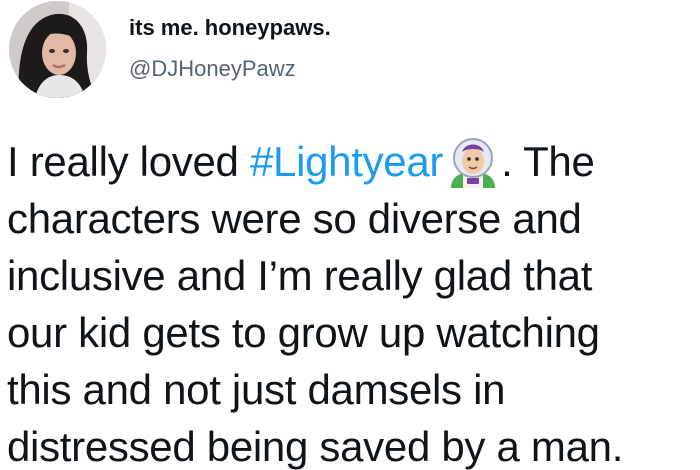 Image resolution: width=700 pixels, height=470 pixels. I want to click on tweet-line-5: this and not just damsels in, so click(256, 389).